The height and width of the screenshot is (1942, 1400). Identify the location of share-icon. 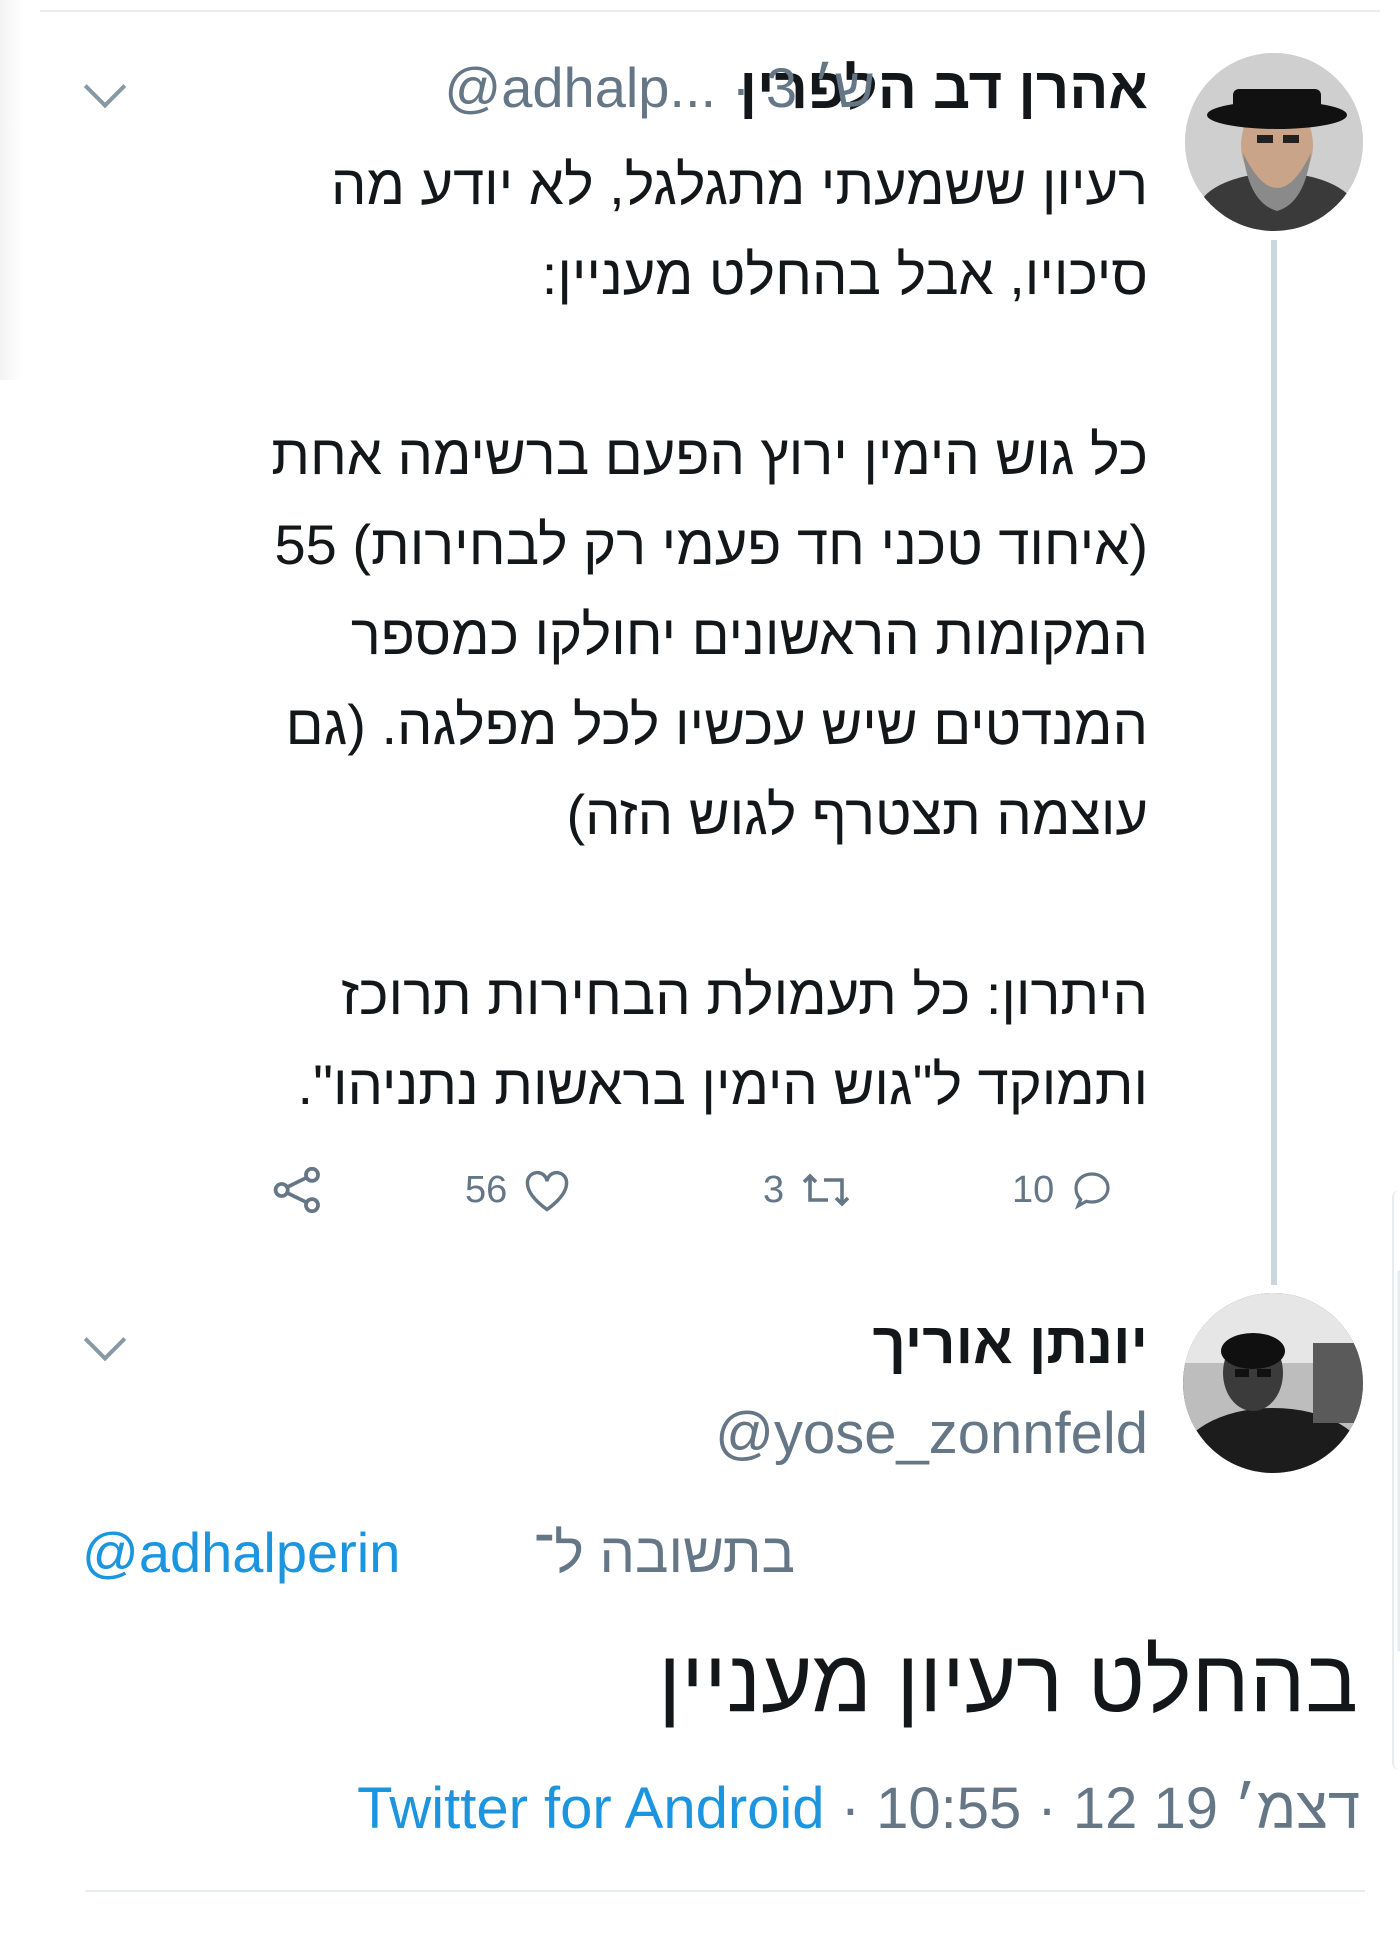
(296, 1190).